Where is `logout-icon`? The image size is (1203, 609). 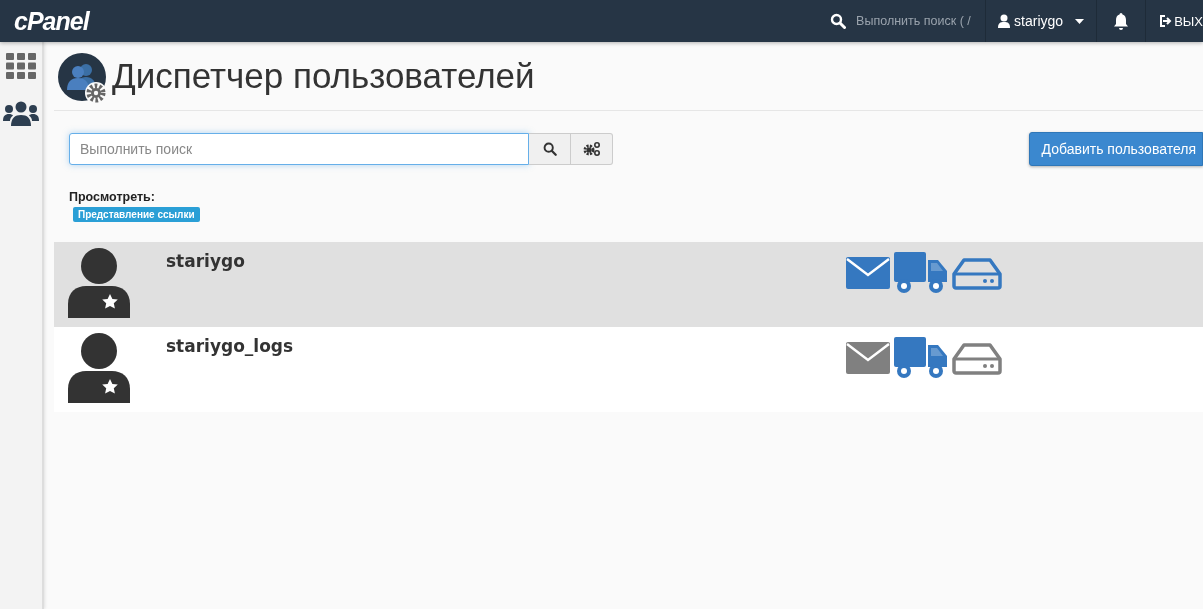 logout-icon is located at coordinates (1166, 21).